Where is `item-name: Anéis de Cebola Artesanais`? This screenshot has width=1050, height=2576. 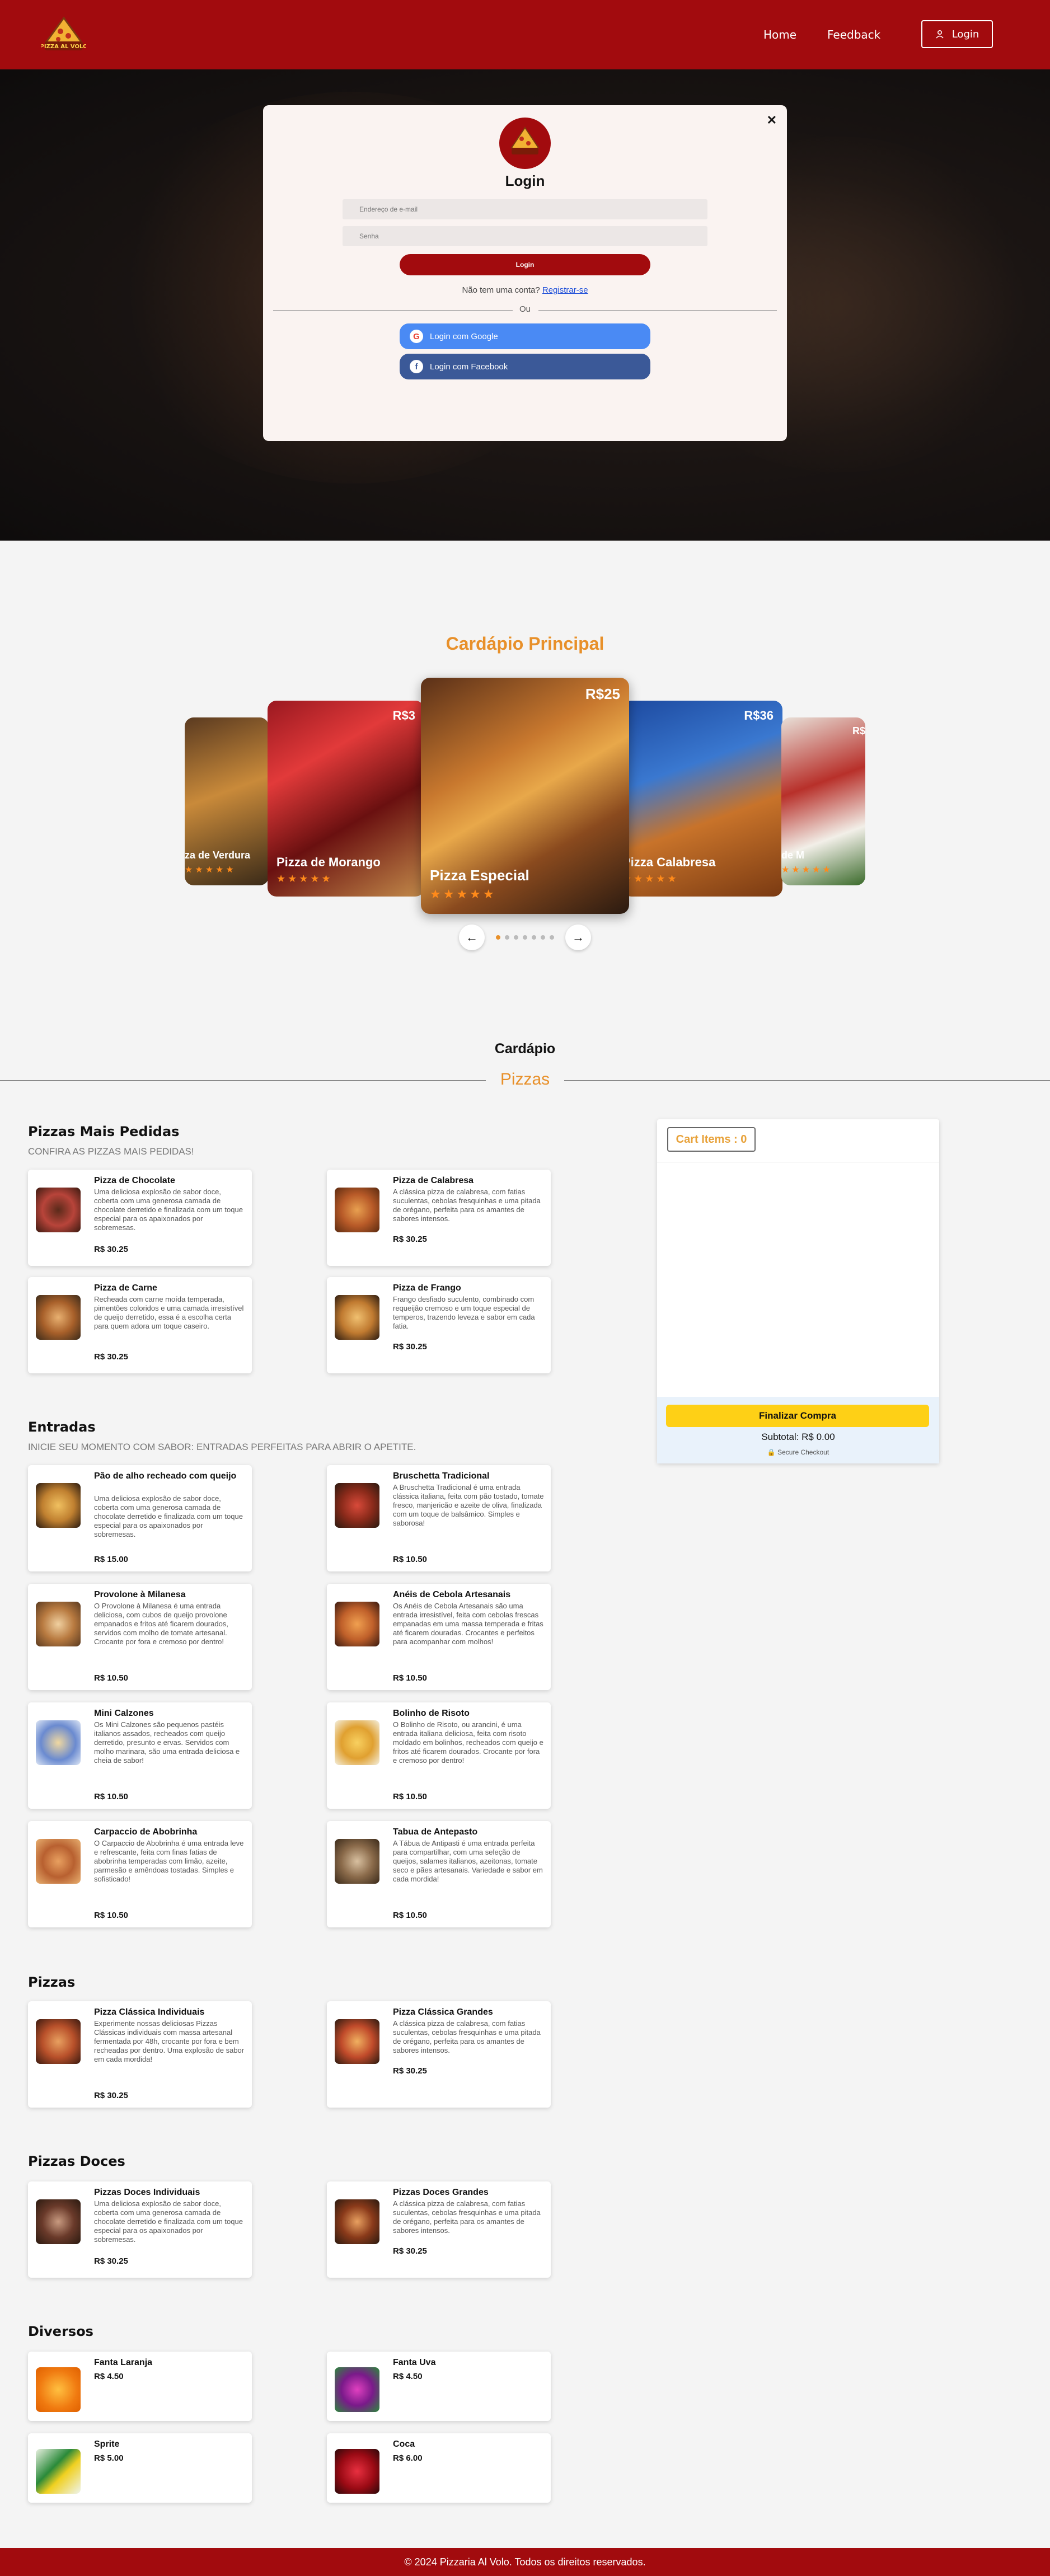 item-name: Anéis de Cebola Artesanais is located at coordinates (452, 1594).